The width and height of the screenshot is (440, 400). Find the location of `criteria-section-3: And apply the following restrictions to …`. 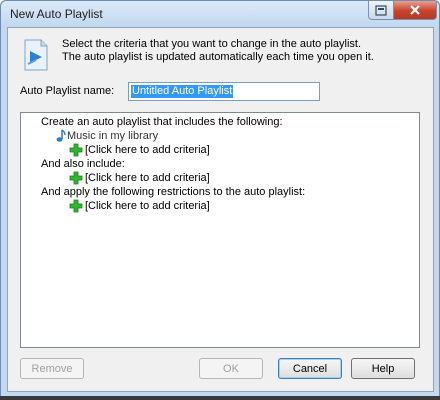

criteria-section-3: And apply the following restrictions to … is located at coordinates (173, 192).